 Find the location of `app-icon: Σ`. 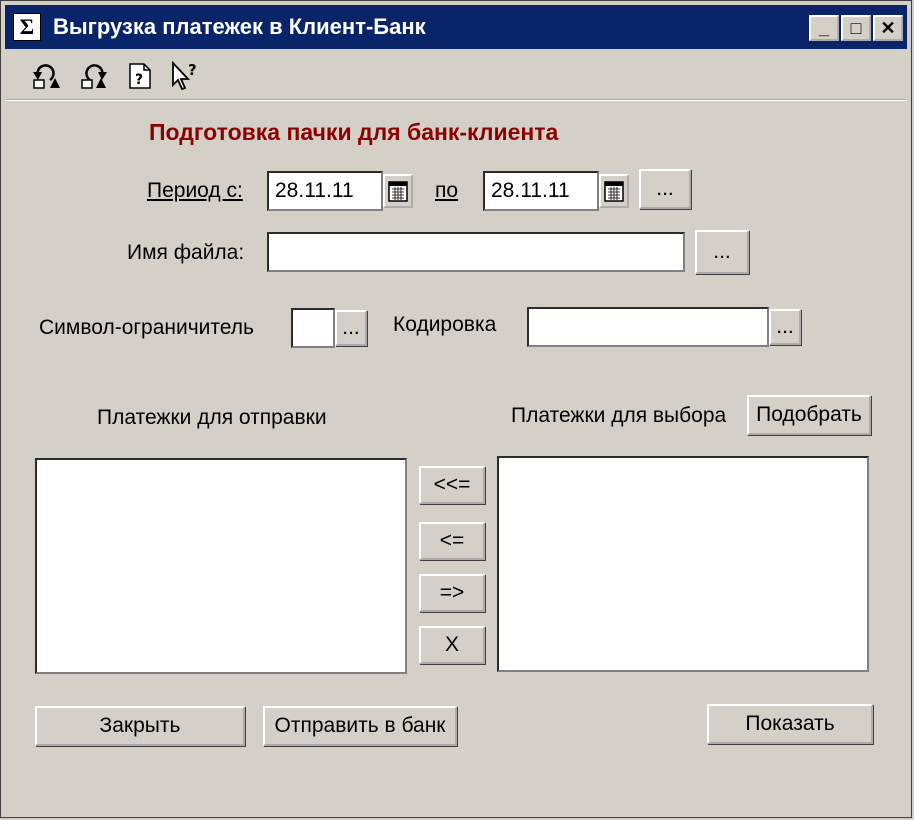

app-icon: Σ is located at coordinates (27, 27).